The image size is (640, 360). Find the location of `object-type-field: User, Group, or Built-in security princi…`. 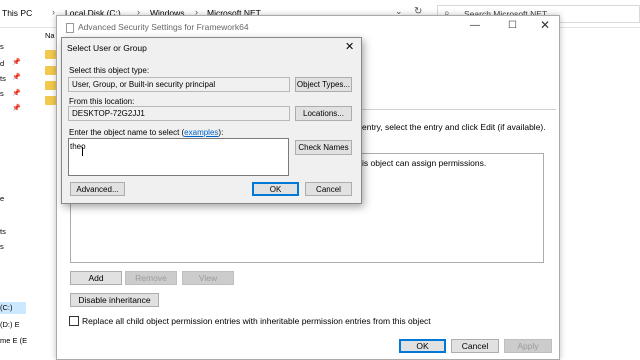

object-type-field: User, Group, or Built-in security princi… is located at coordinates (179, 84).